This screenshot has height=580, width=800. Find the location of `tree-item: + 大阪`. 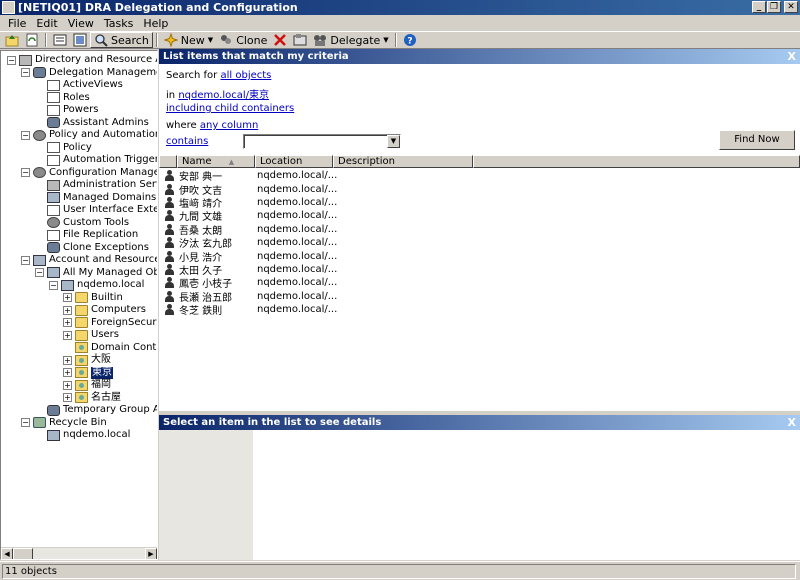

tree-item: + 大阪 is located at coordinates (87, 360).